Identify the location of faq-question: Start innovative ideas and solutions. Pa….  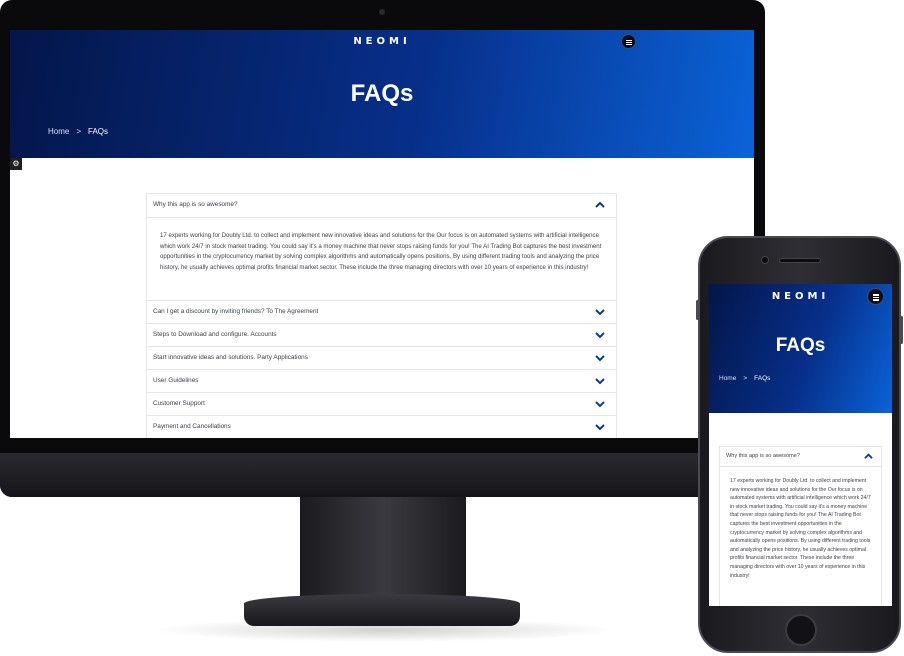
(230, 357).